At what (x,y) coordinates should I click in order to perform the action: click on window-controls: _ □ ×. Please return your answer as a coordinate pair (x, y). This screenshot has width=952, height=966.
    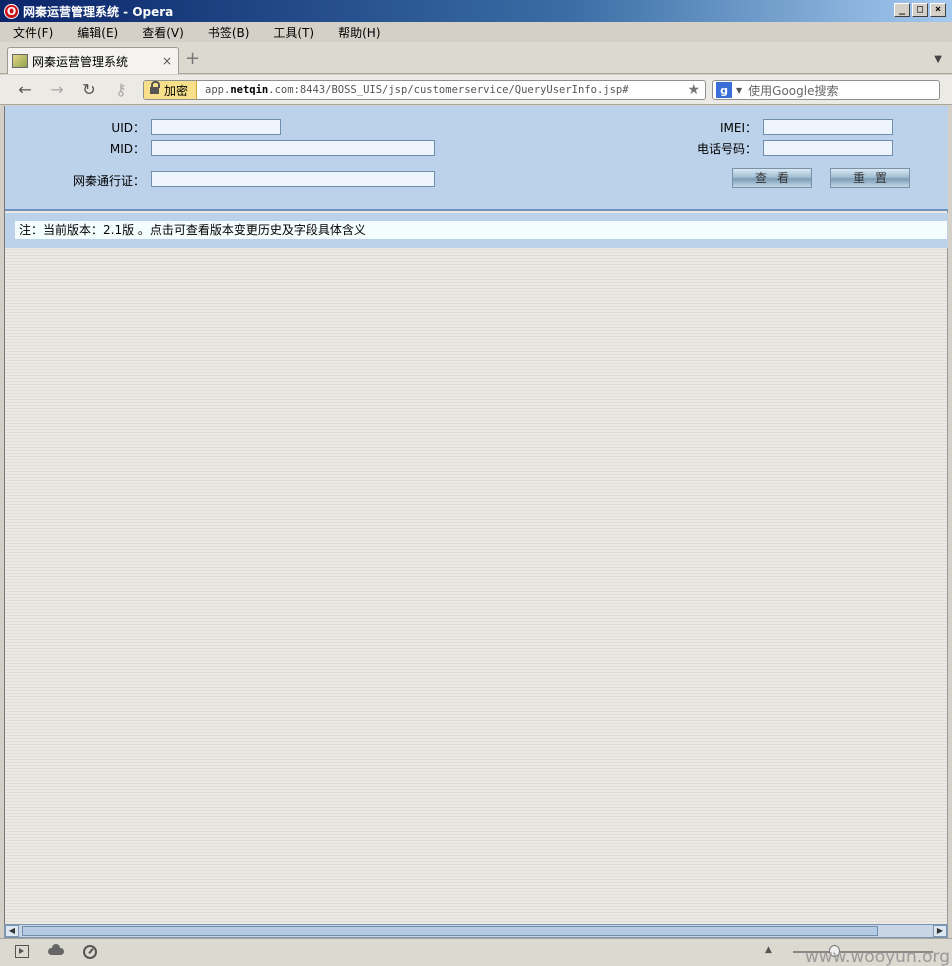
    Looking at the image, I should click on (920, 10).